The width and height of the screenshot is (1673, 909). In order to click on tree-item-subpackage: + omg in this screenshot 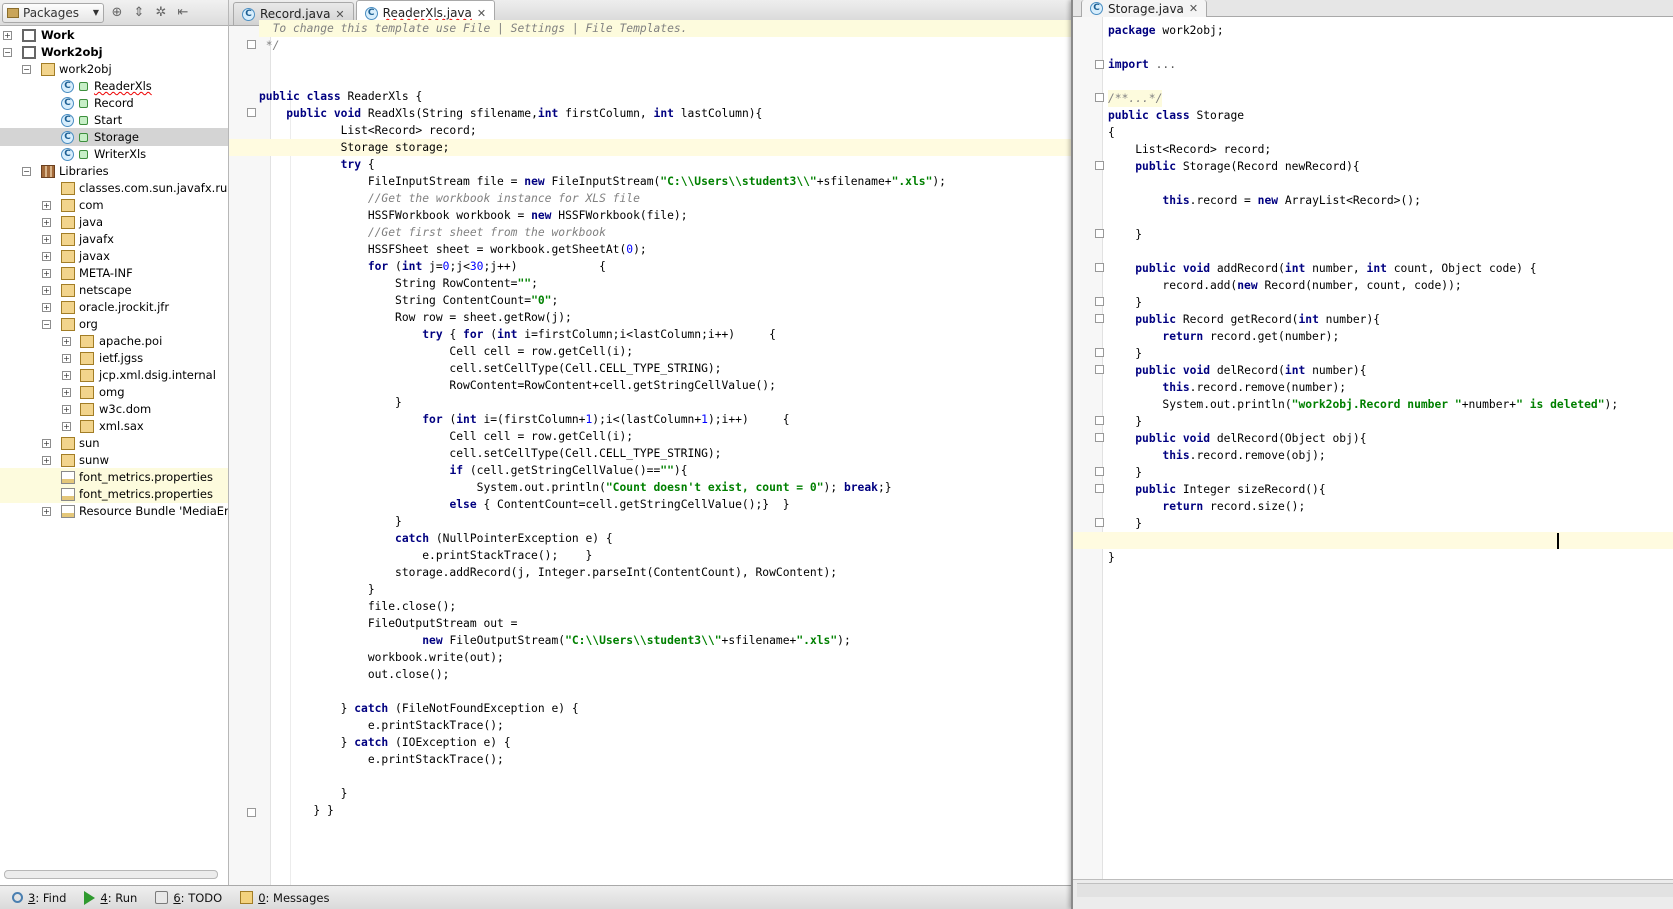, I will do `click(114, 392)`.